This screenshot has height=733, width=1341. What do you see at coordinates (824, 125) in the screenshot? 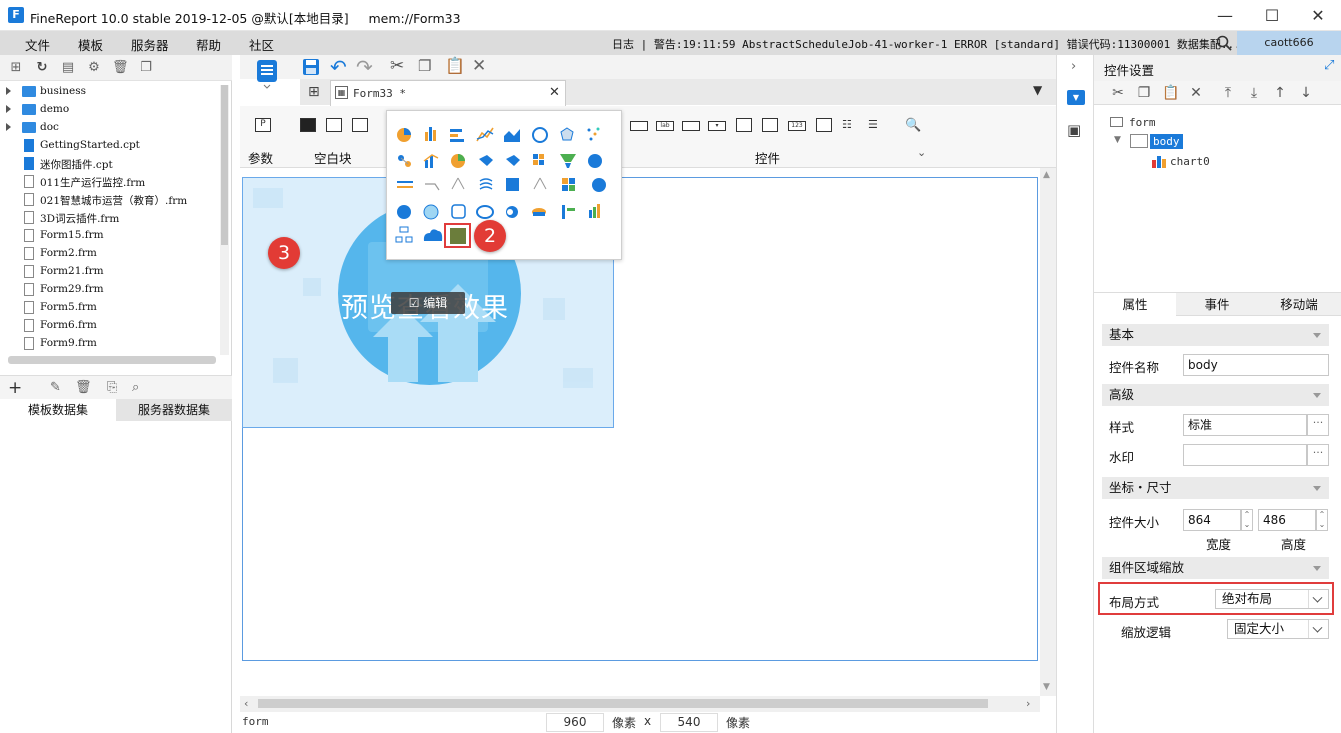
I see `textarea-widget-icon` at bounding box center [824, 125].